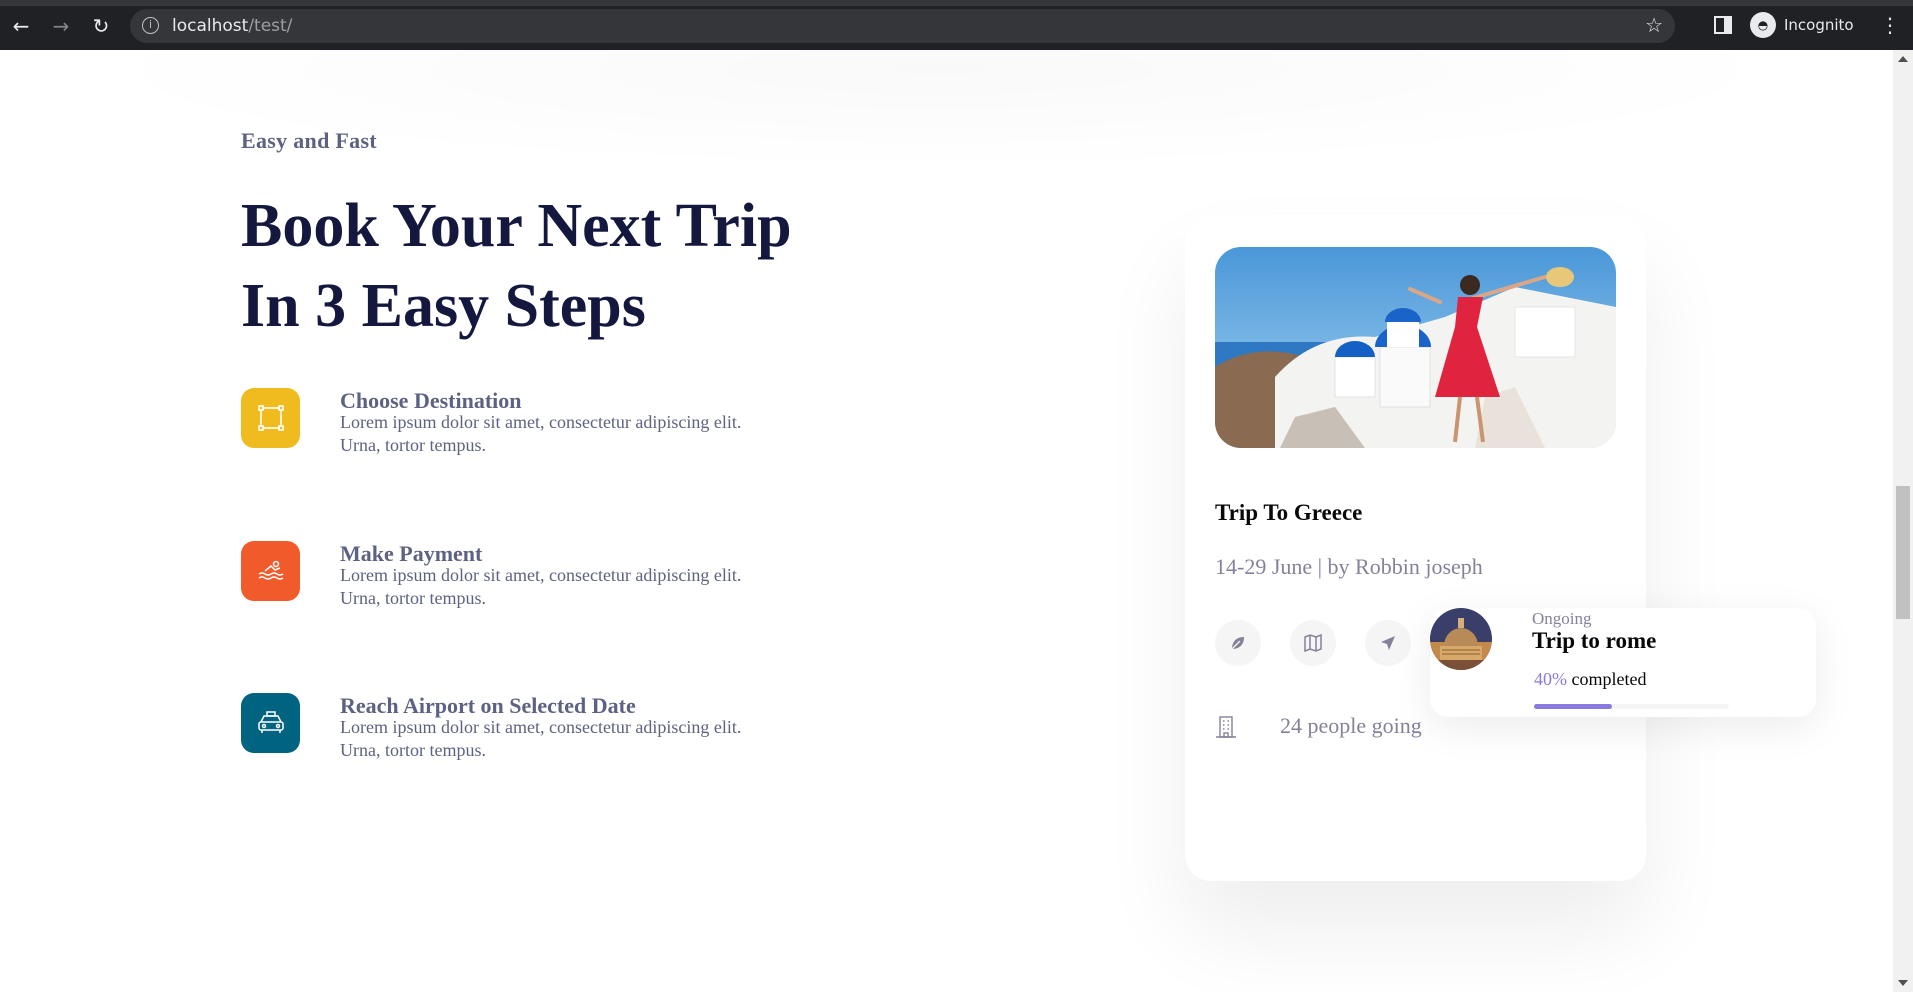 Image resolution: width=1913 pixels, height=992 pixels. What do you see at coordinates (1890, 25) in the screenshot?
I see `kebab-menu-icon: ⋮` at bounding box center [1890, 25].